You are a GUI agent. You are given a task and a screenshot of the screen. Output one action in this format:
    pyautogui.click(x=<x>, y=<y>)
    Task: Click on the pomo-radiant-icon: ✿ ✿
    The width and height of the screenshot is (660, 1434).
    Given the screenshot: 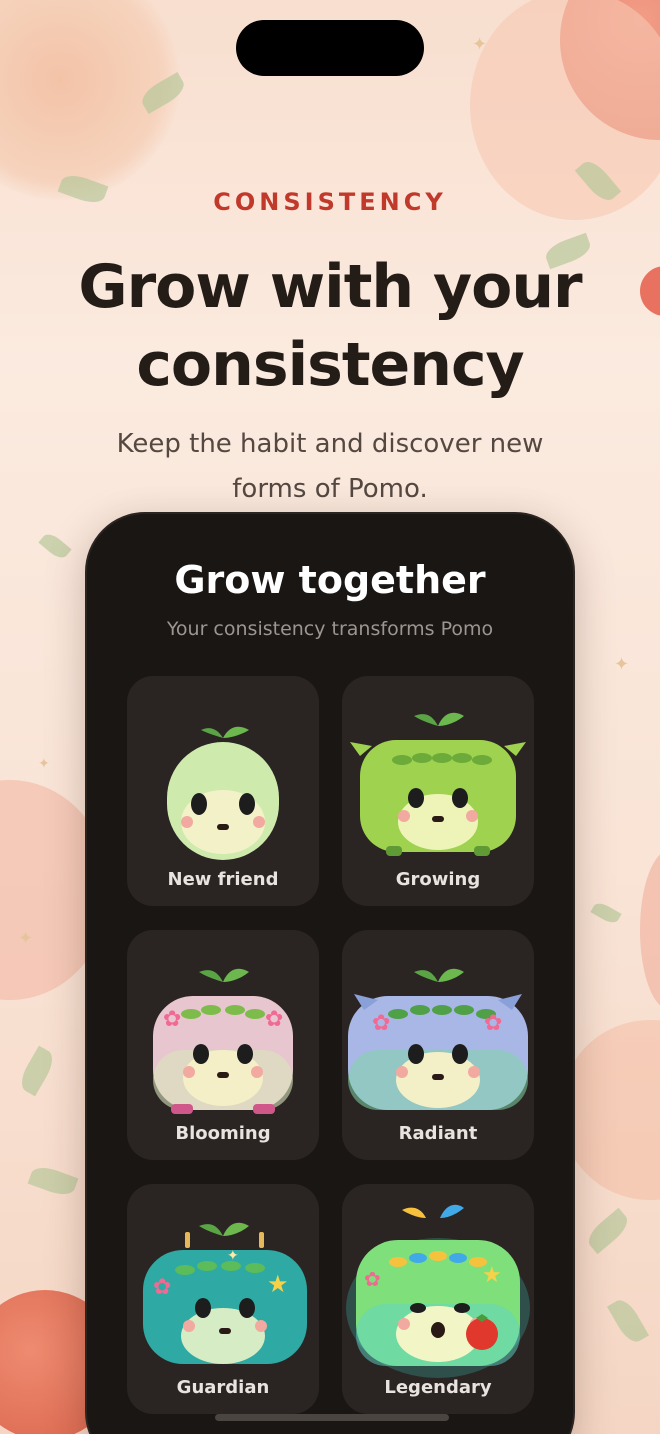 What is the action you would take?
    pyautogui.click(x=438, y=1039)
    